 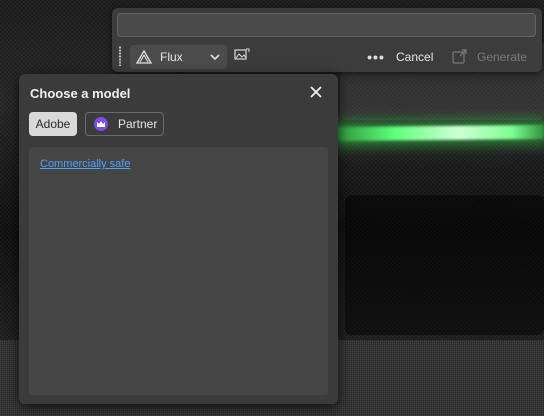 I want to click on tab-partner: Partner, so click(x=124, y=124).